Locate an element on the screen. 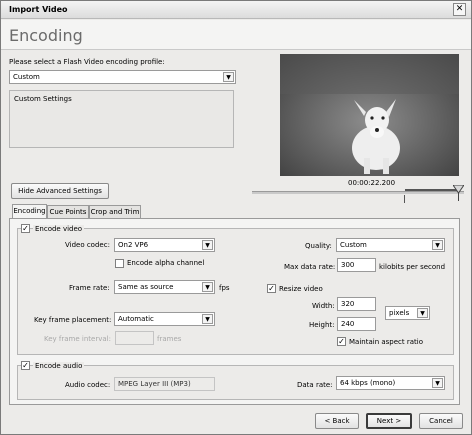  fps-unit: fps is located at coordinates (224, 288).